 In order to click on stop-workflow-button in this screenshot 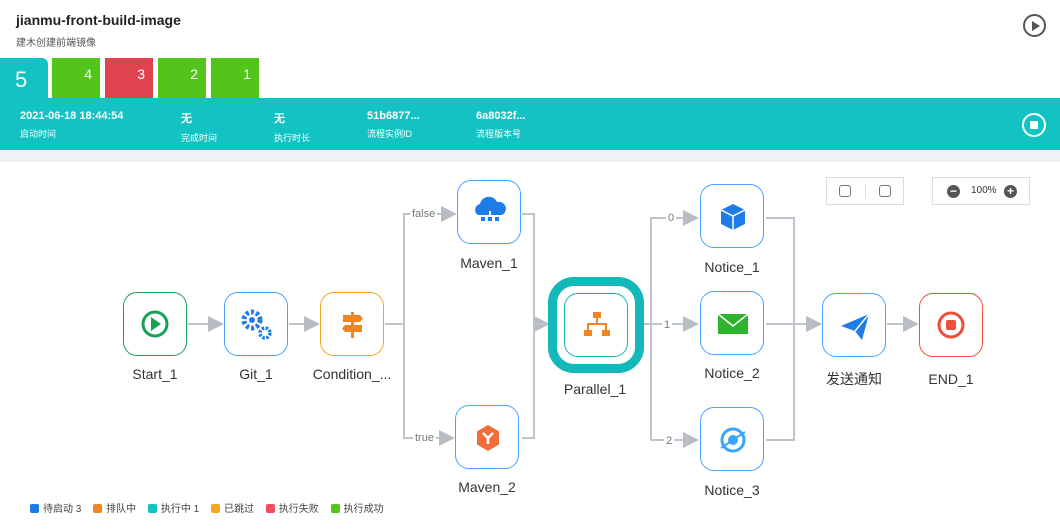, I will do `click(1034, 125)`.